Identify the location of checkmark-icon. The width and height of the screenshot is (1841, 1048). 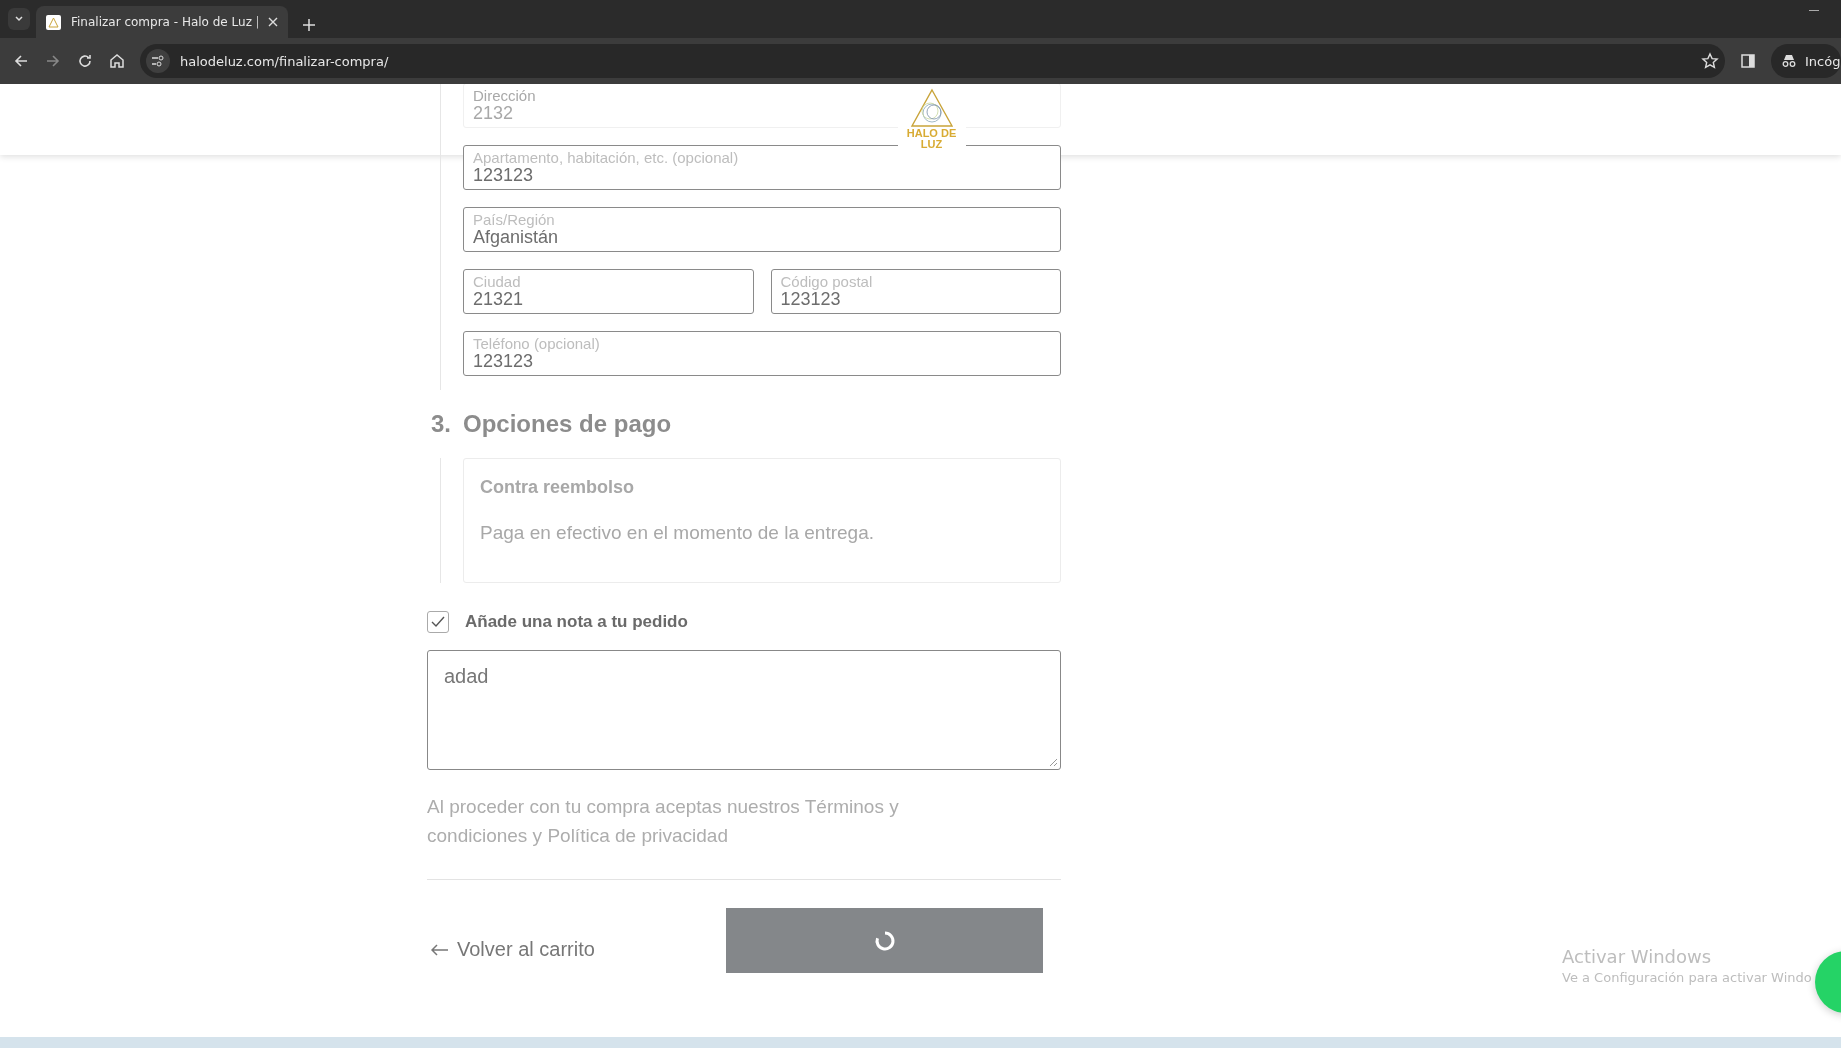
(438, 622).